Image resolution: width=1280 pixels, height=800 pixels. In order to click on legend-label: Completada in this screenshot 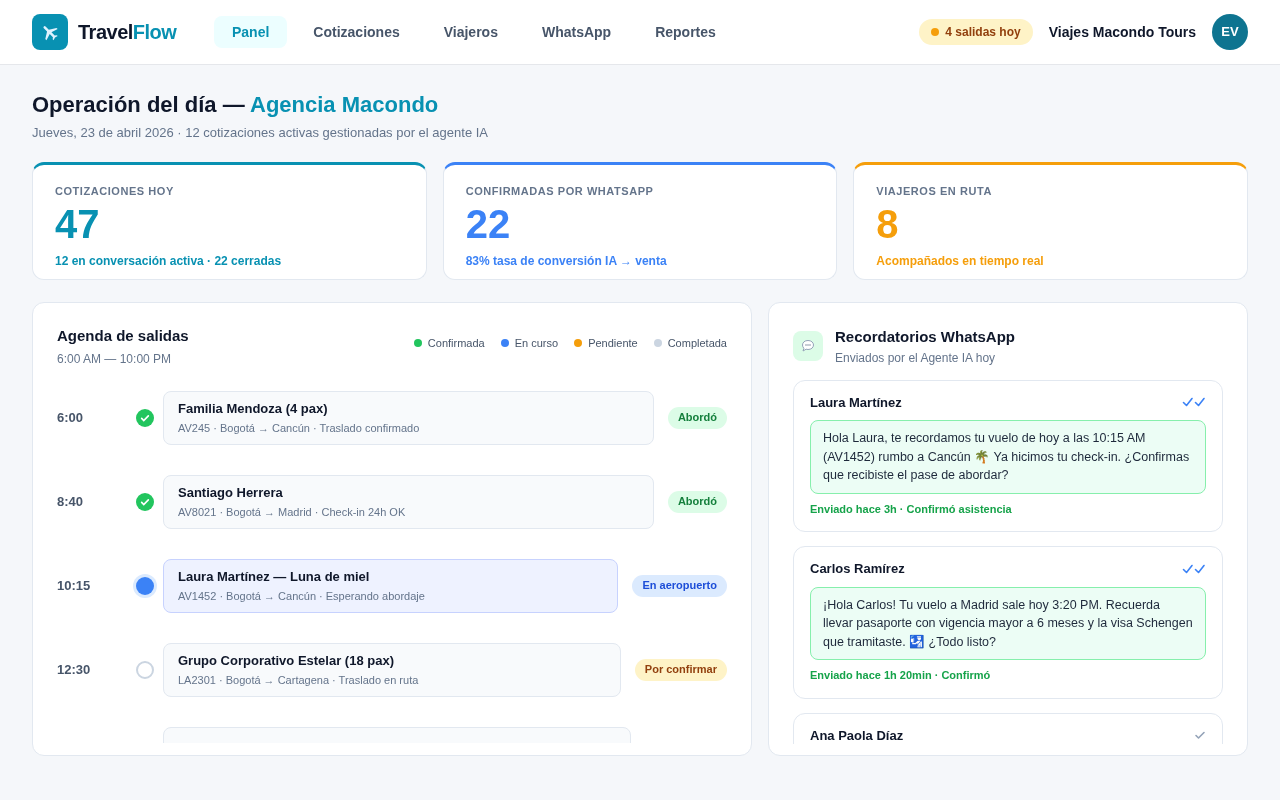, I will do `click(697, 343)`.